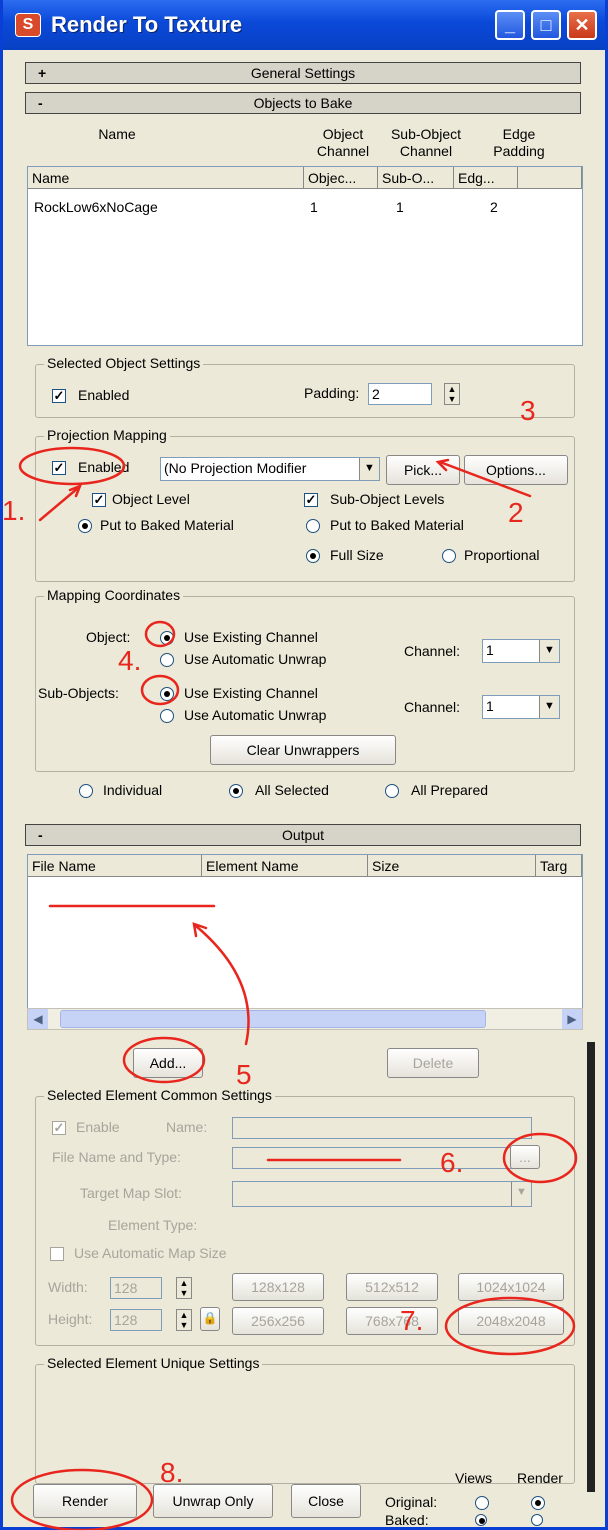  I want to click on row-name: RockLow6xNoCage, so click(96, 207).